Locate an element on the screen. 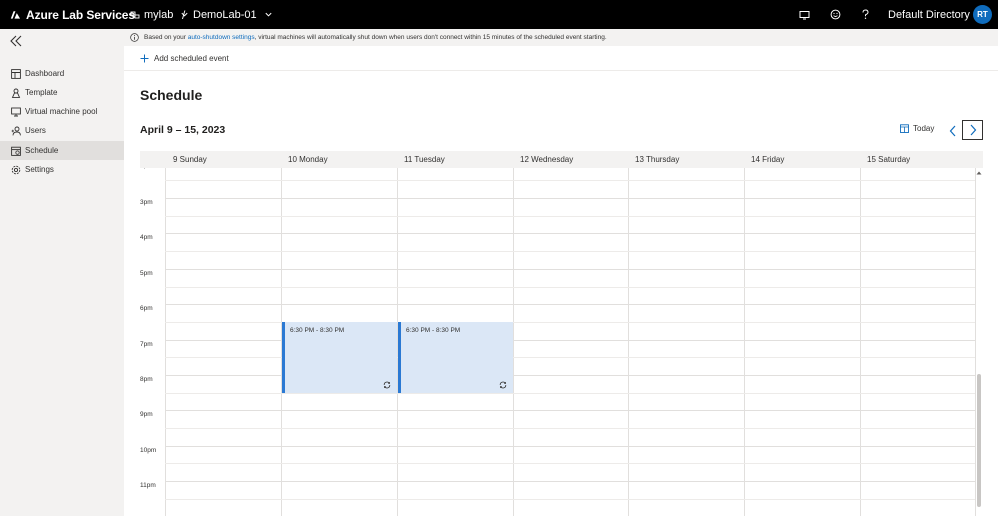 This screenshot has width=998, height=516. directory-selector: Default Directory is located at coordinates (937, 14).